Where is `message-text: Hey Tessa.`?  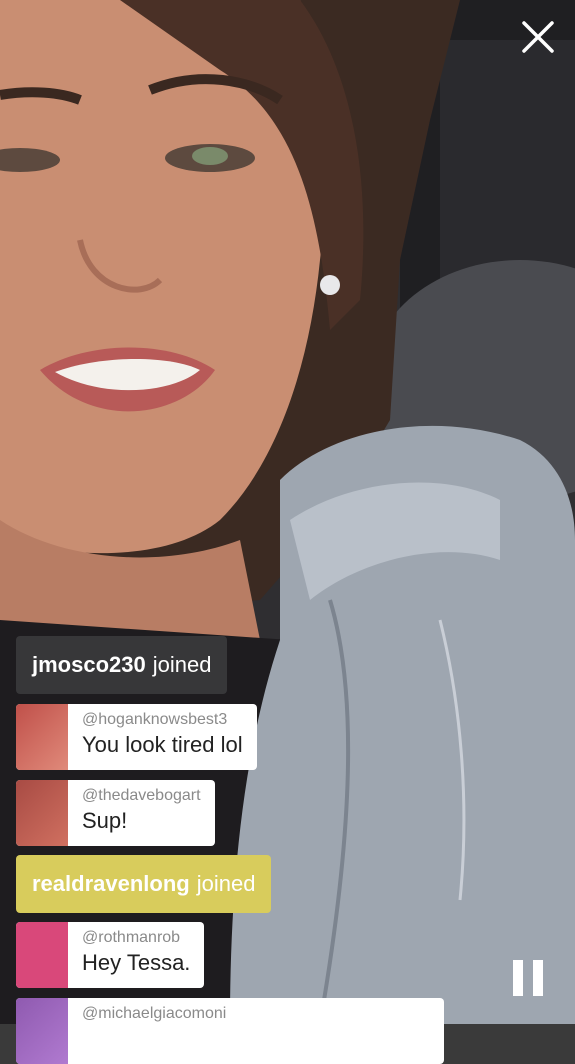 message-text: Hey Tessa. is located at coordinates (136, 962).